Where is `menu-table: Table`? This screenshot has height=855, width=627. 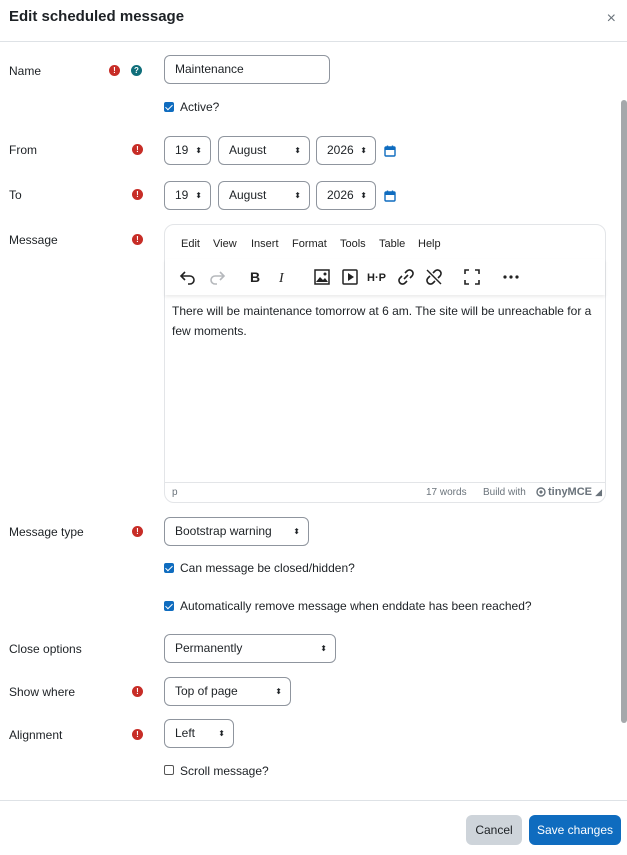 menu-table: Table is located at coordinates (392, 244).